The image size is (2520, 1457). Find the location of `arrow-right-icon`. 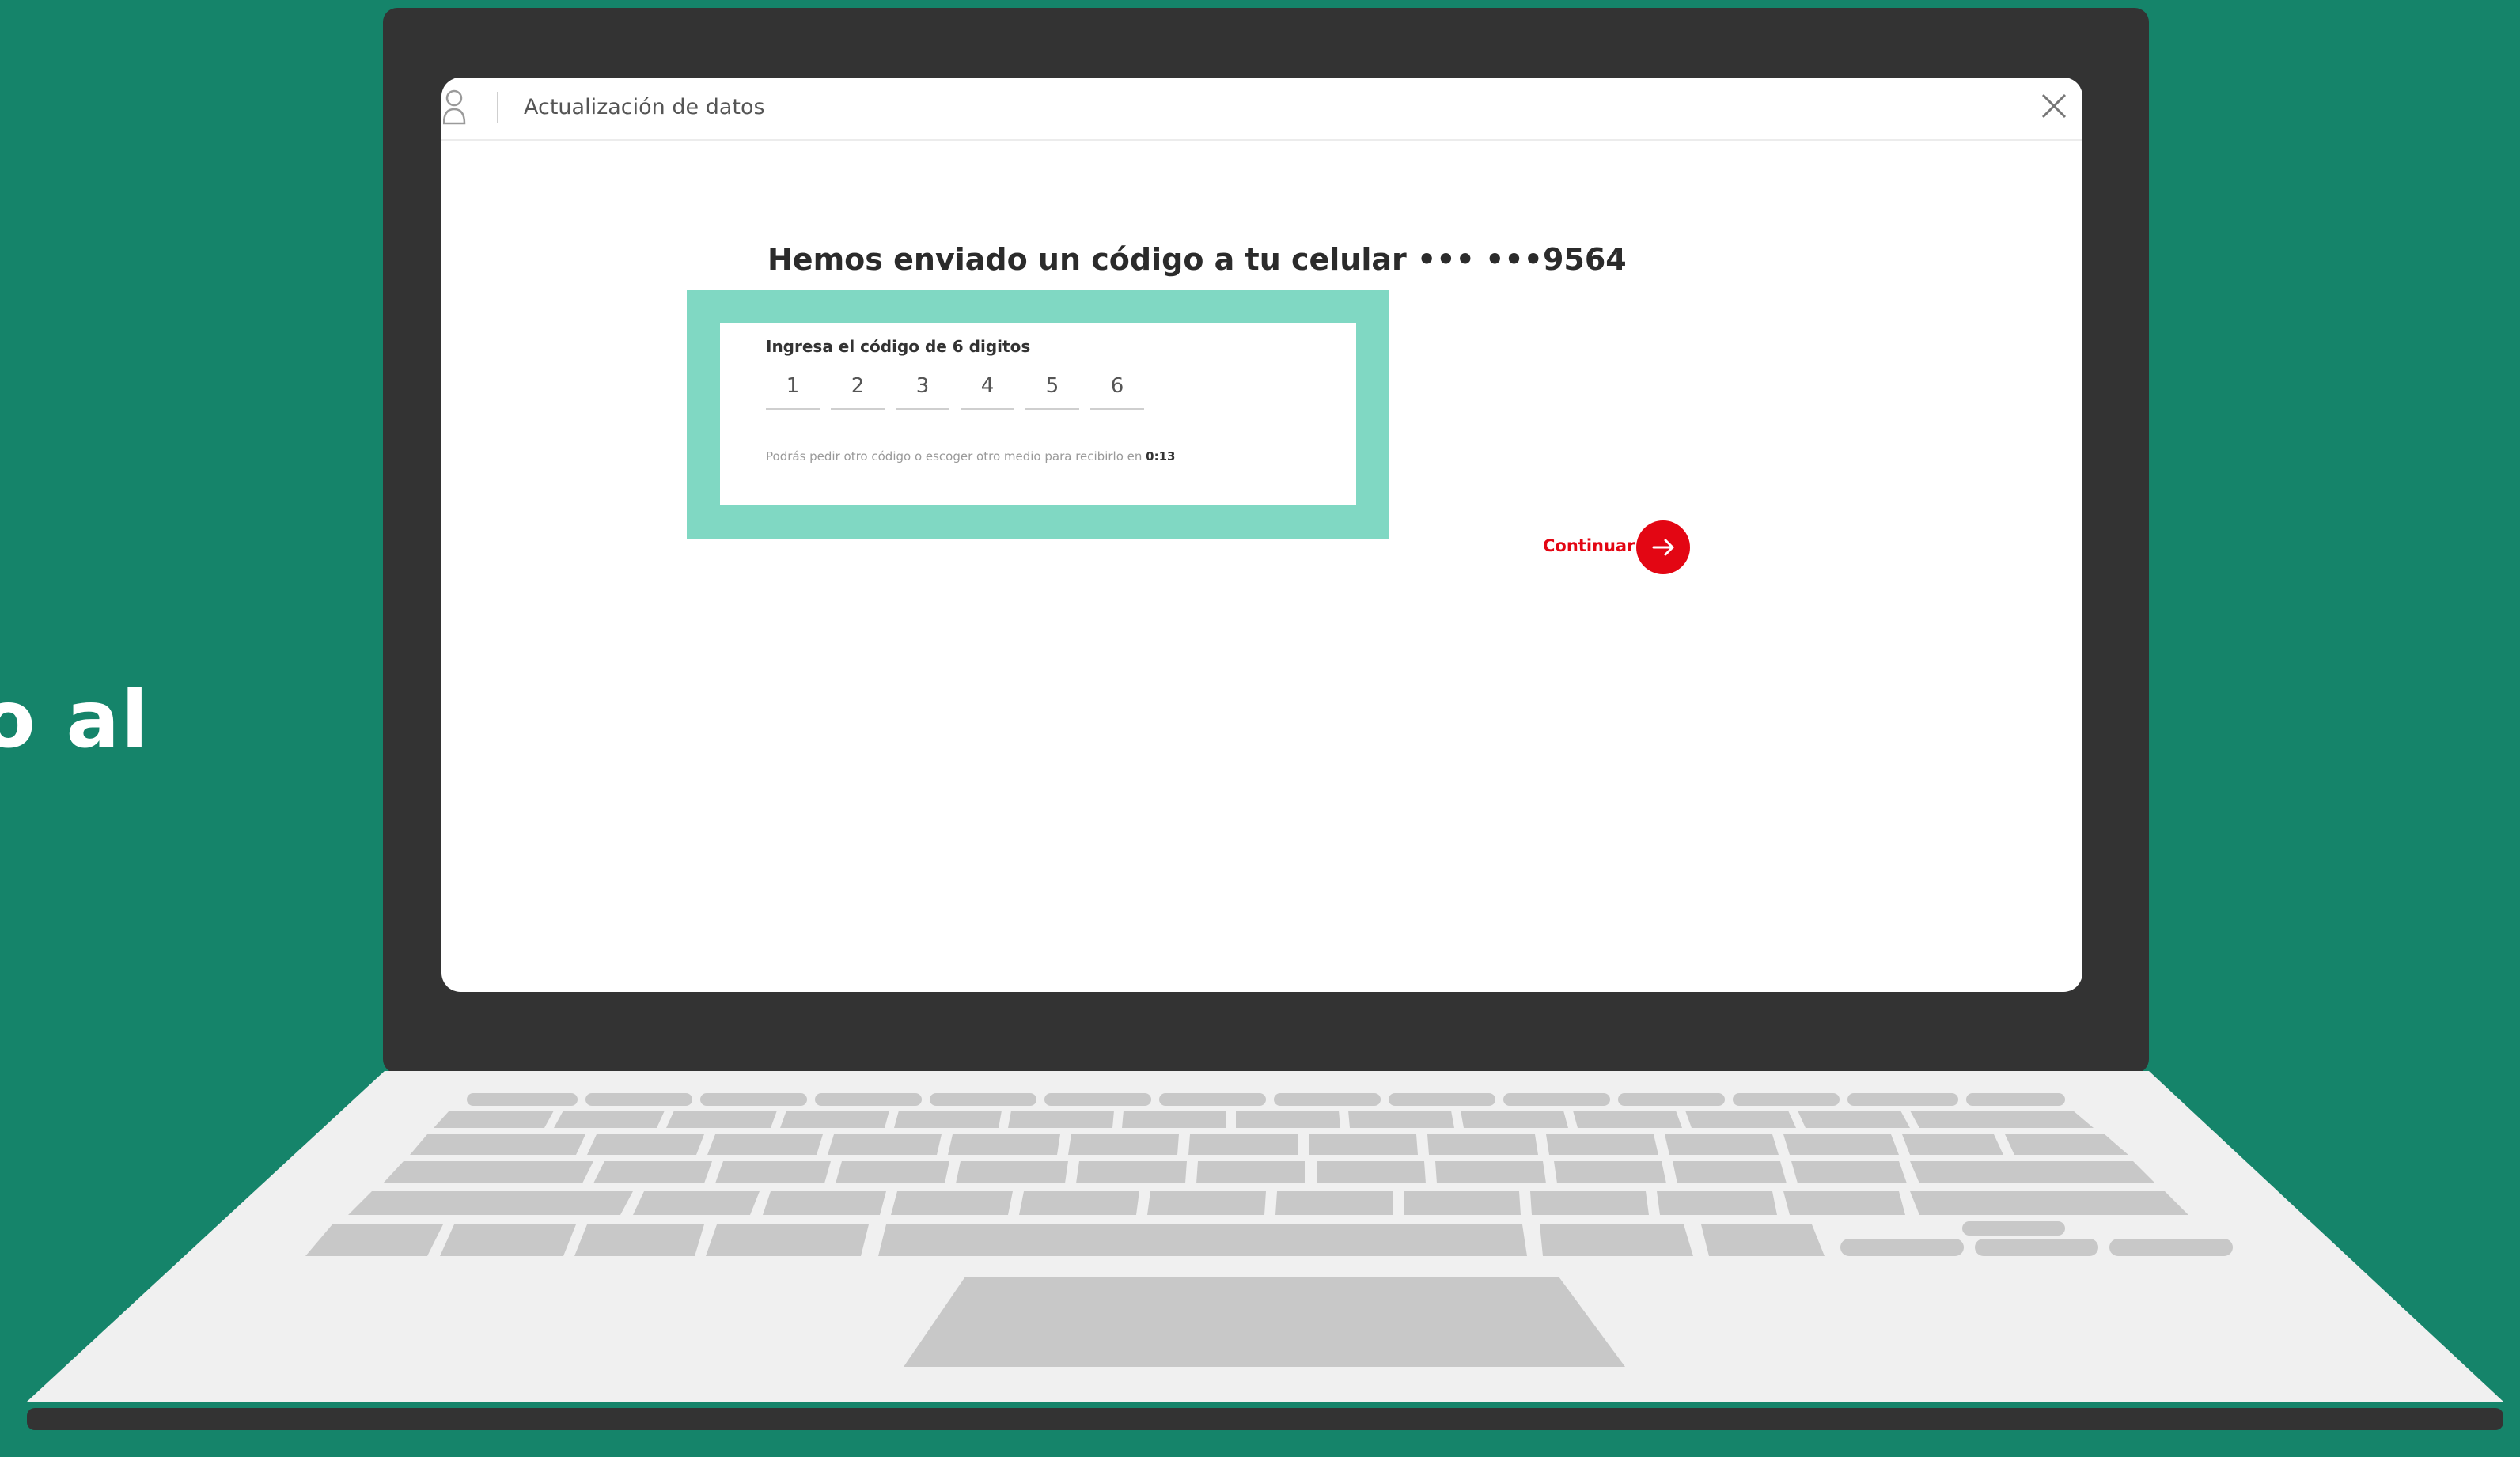

arrow-right-icon is located at coordinates (1663, 548).